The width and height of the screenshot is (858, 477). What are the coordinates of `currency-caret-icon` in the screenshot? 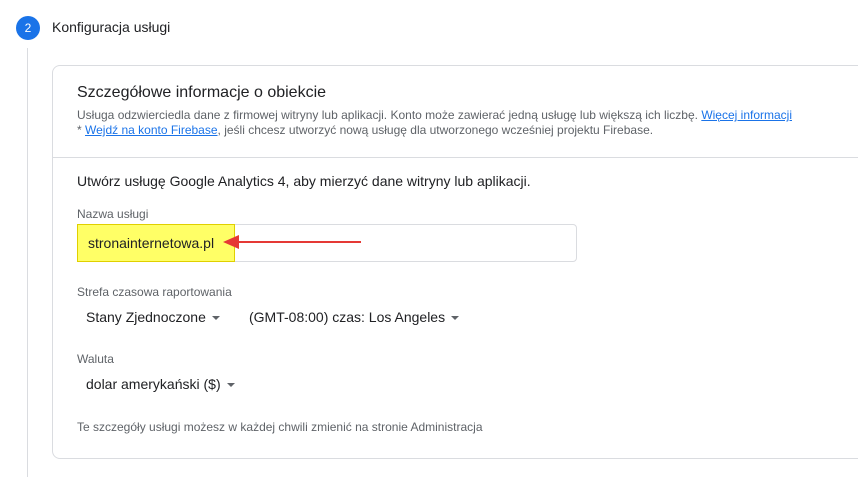 It's located at (230, 385).